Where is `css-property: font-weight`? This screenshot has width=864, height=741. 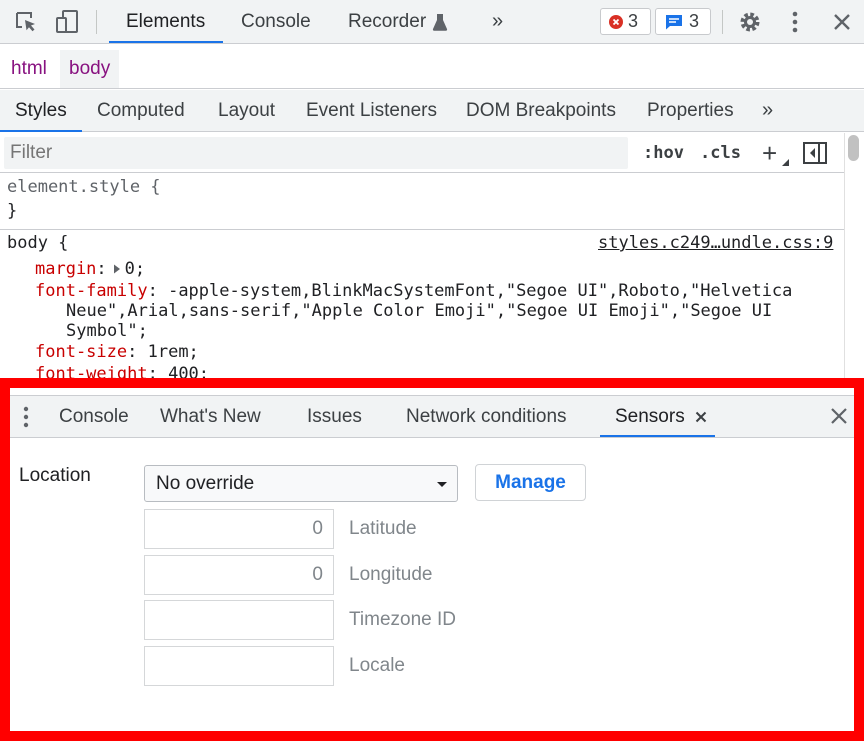
css-property: font-weight is located at coordinates (91, 374).